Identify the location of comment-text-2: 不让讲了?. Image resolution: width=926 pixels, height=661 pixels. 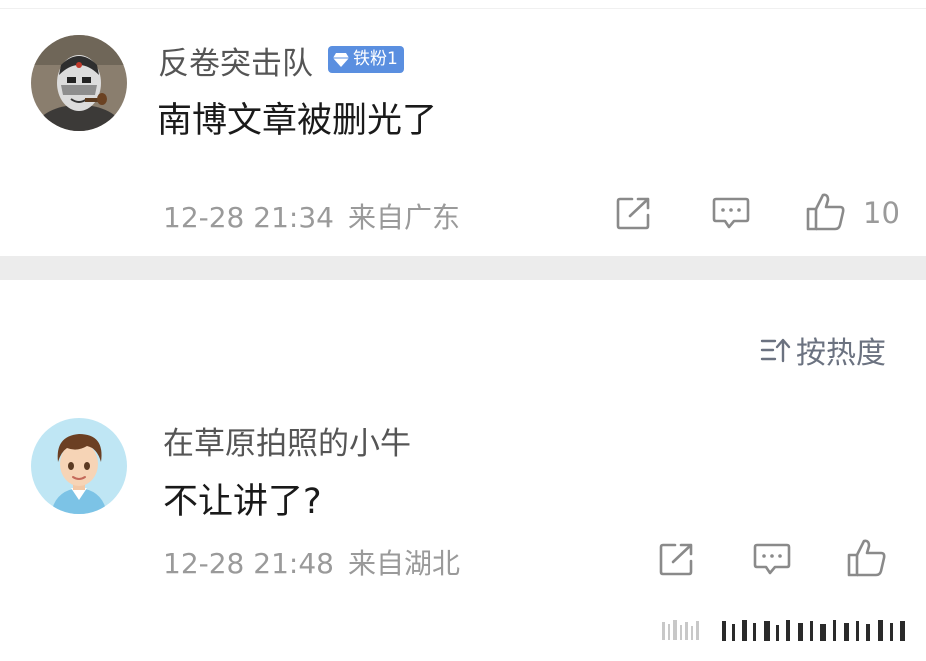
(242, 502).